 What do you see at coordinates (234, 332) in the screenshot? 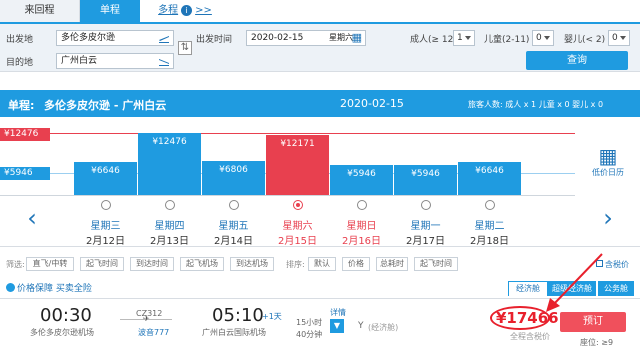
I see `arrival-airport: 广州白云国际机场` at bounding box center [234, 332].